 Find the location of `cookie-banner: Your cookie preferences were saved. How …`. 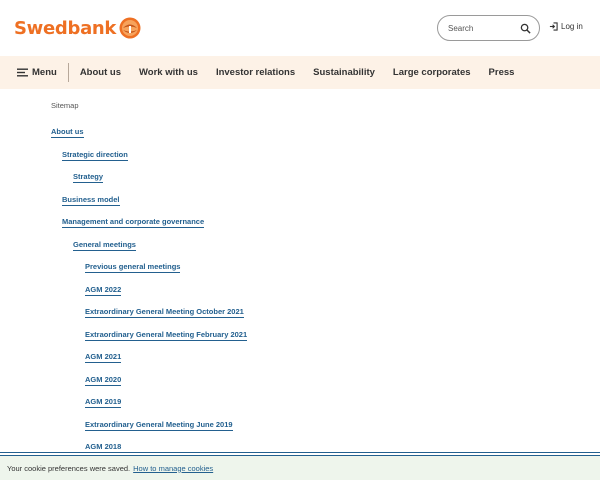

cookie-banner: Your cookie preferences were saved. How … is located at coordinates (300, 468).